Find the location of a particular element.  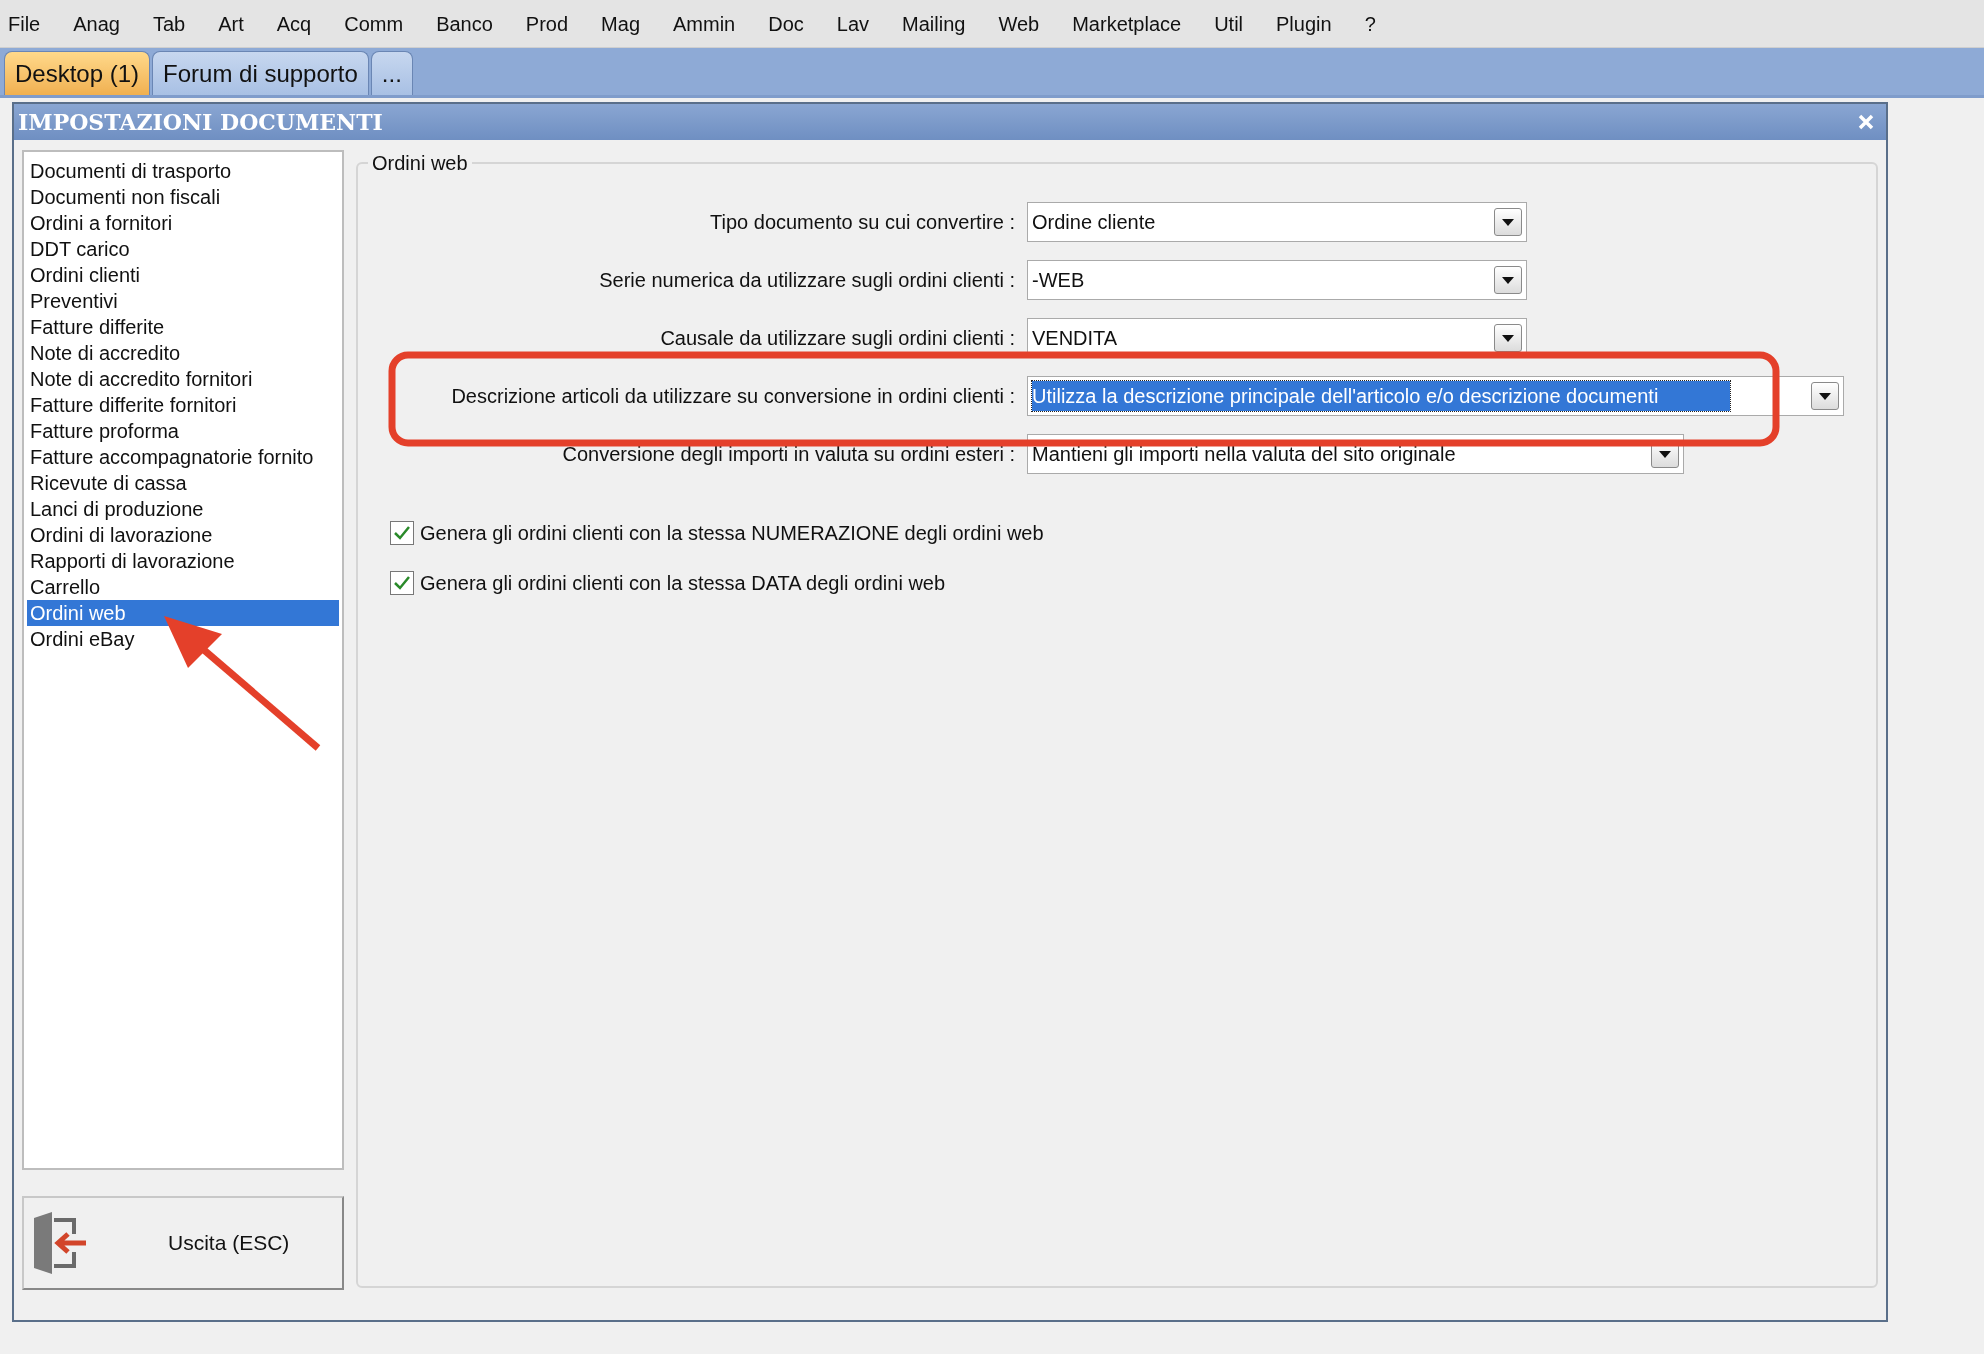

exit-button: Uscita (ESC) is located at coordinates (183, 1243).